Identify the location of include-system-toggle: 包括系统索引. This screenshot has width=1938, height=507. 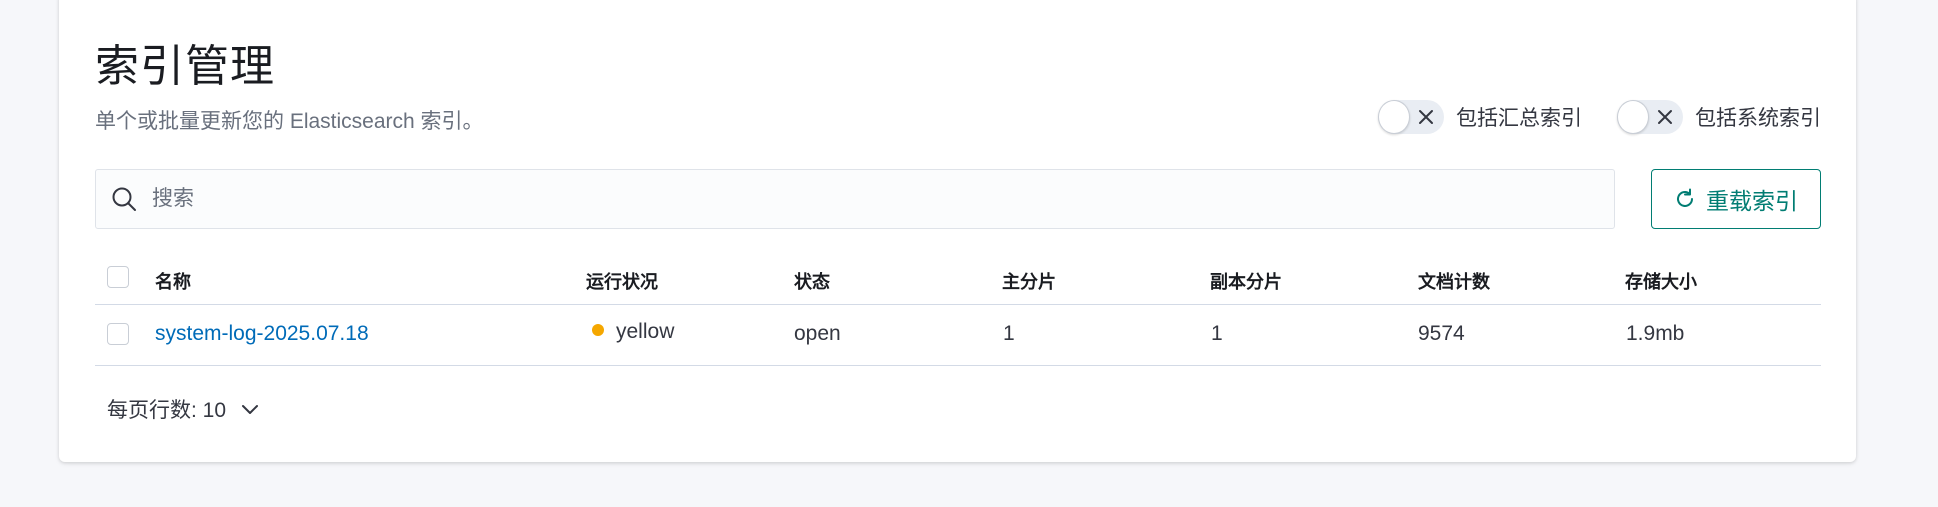
(1719, 117).